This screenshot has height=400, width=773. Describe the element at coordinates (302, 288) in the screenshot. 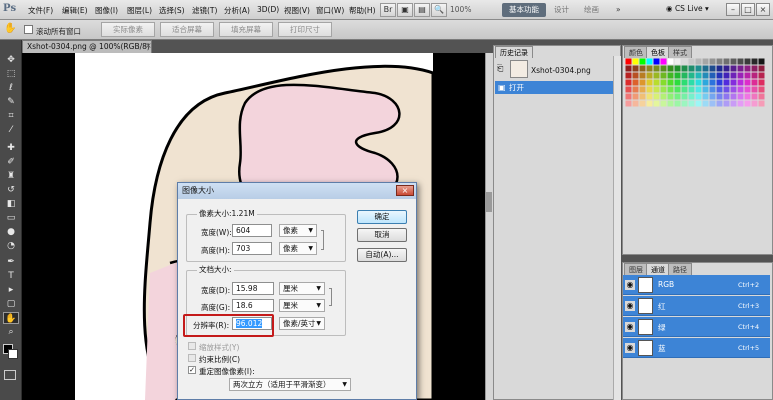

I see `doc-width-unit-select: 厘米 ▼` at that location.